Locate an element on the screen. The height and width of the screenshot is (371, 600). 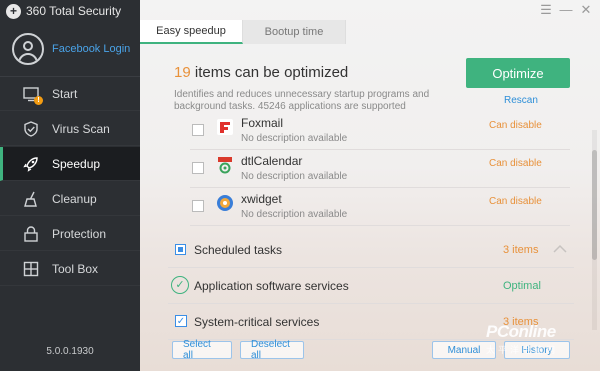
facebook-login-link: Facebook Login is located at coordinates (91, 49).